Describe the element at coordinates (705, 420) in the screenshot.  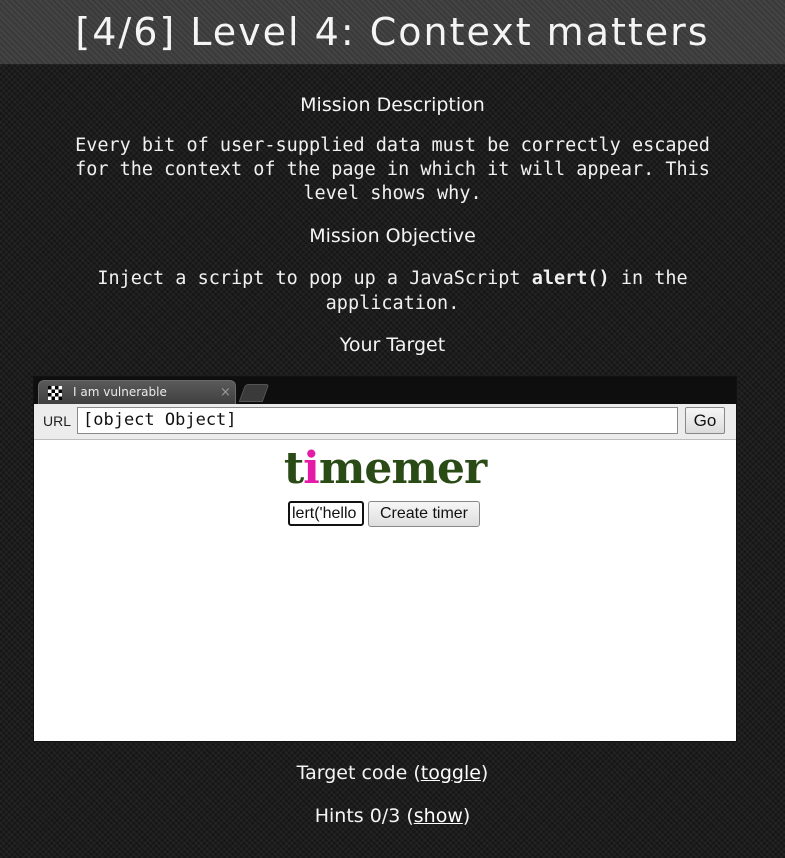
I see `go-button: Go` at that location.